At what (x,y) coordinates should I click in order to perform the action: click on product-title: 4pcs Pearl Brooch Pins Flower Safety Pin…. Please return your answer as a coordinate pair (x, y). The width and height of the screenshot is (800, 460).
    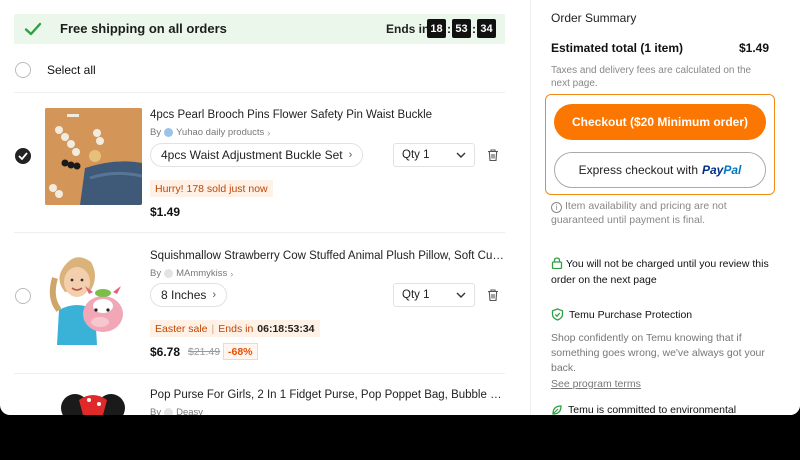
    Looking at the image, I should click on (330, 115).